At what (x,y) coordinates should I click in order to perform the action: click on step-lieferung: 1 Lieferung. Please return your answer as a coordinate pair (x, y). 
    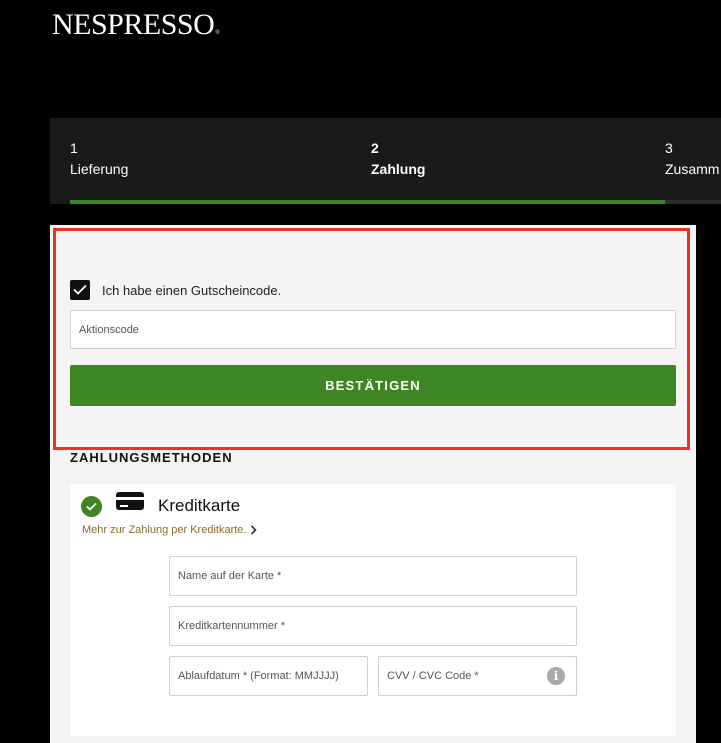
    Looking at the image, I should click on (99, 159).